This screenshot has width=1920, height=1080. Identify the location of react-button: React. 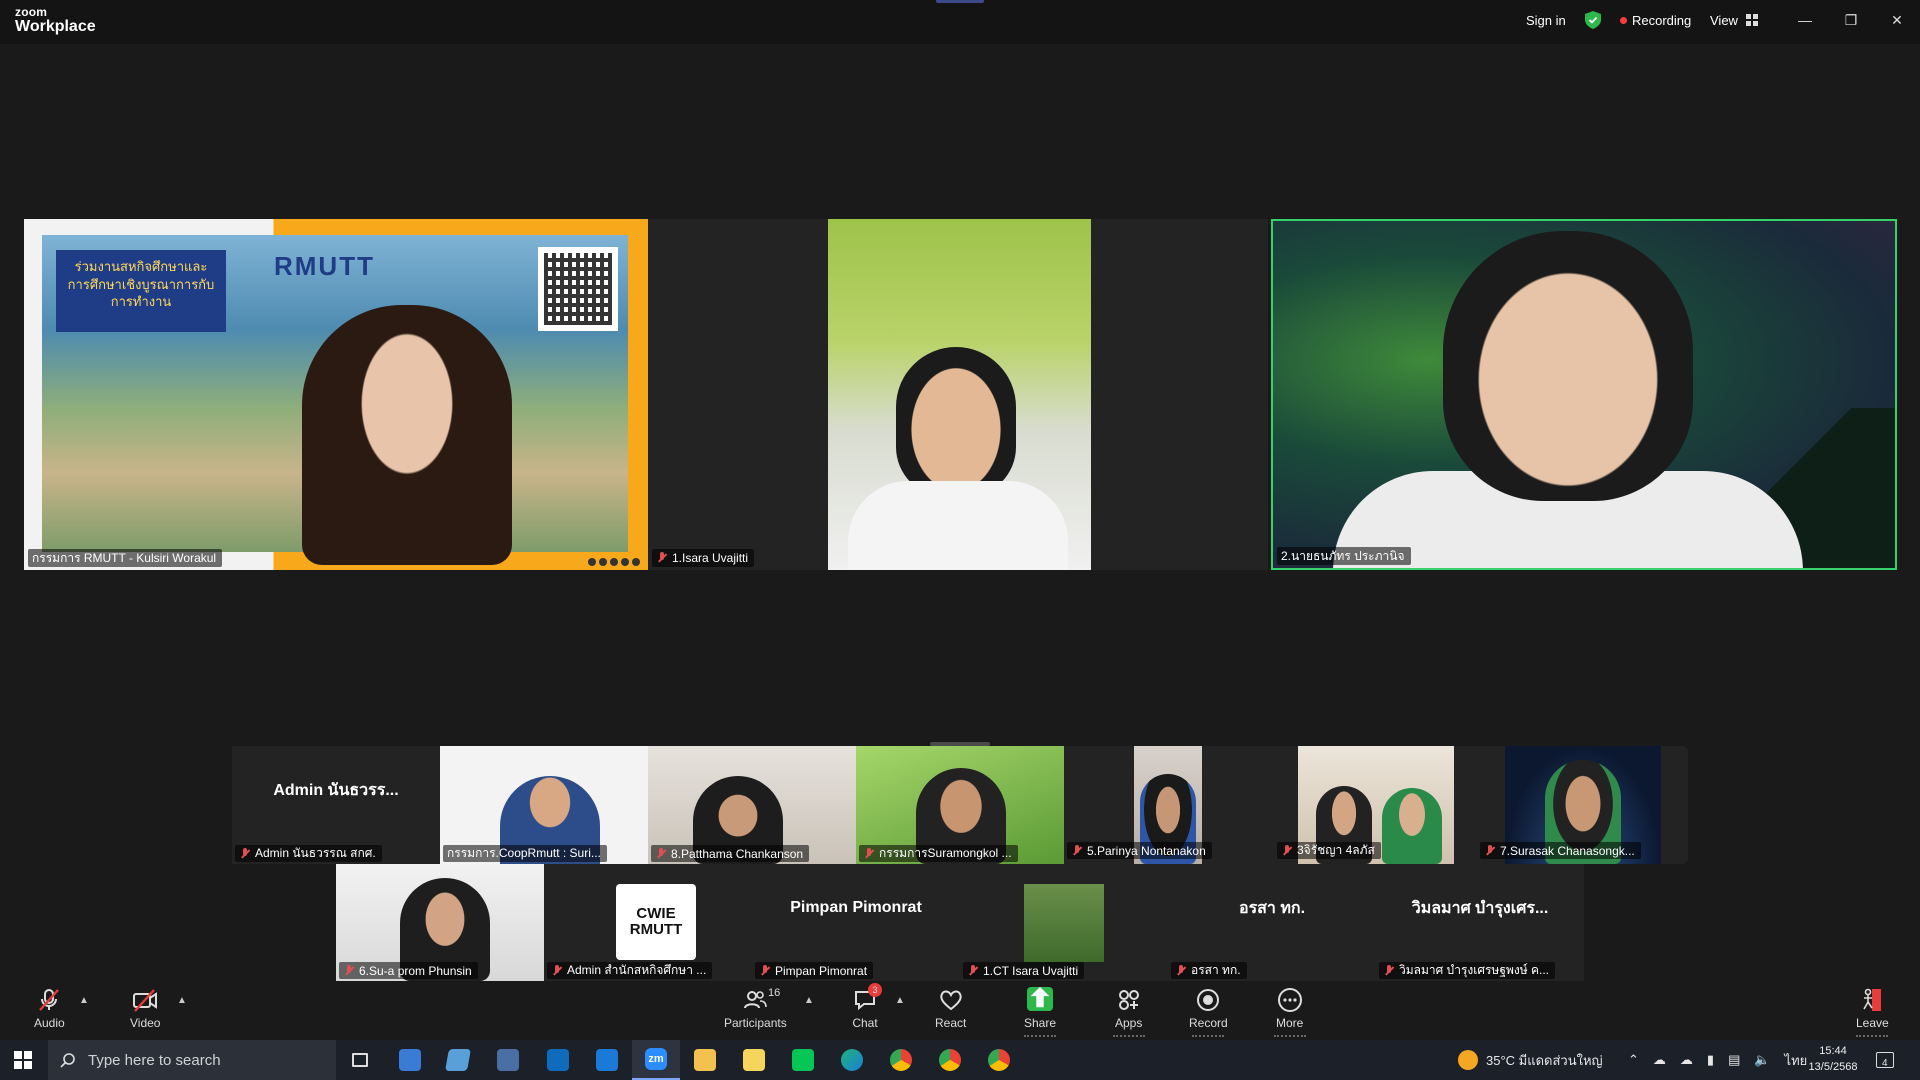
(950, 1008).